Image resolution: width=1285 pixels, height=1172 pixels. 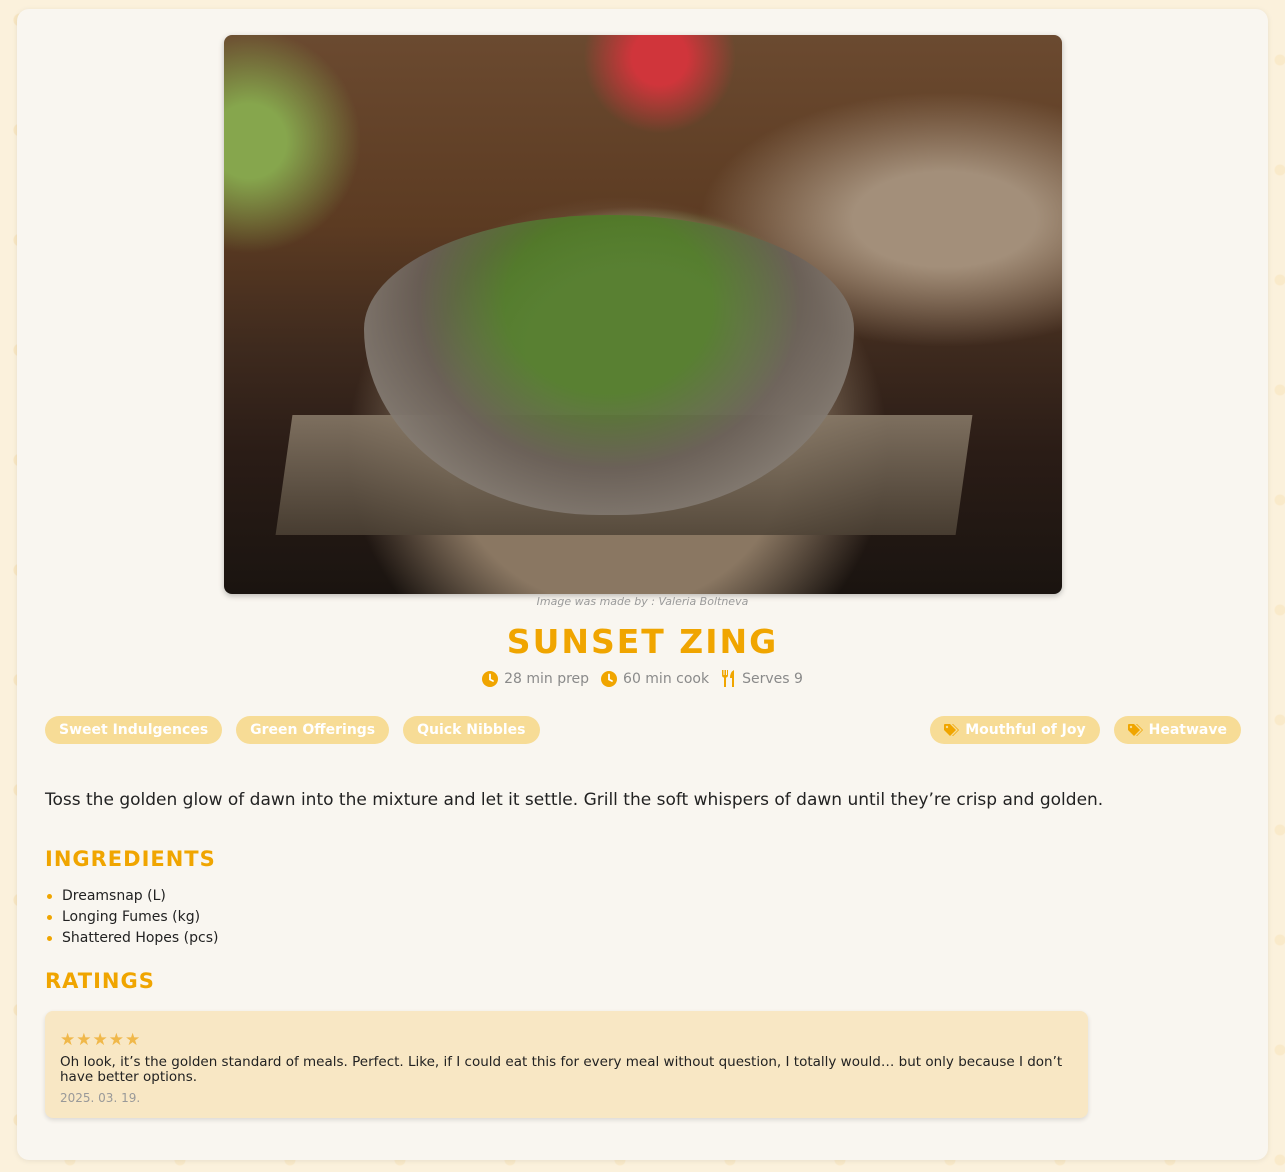 What do you see at coordinates (728, 678) in the screenshot?
I see `fork-knife-icon` at bounding box center [728, 678].